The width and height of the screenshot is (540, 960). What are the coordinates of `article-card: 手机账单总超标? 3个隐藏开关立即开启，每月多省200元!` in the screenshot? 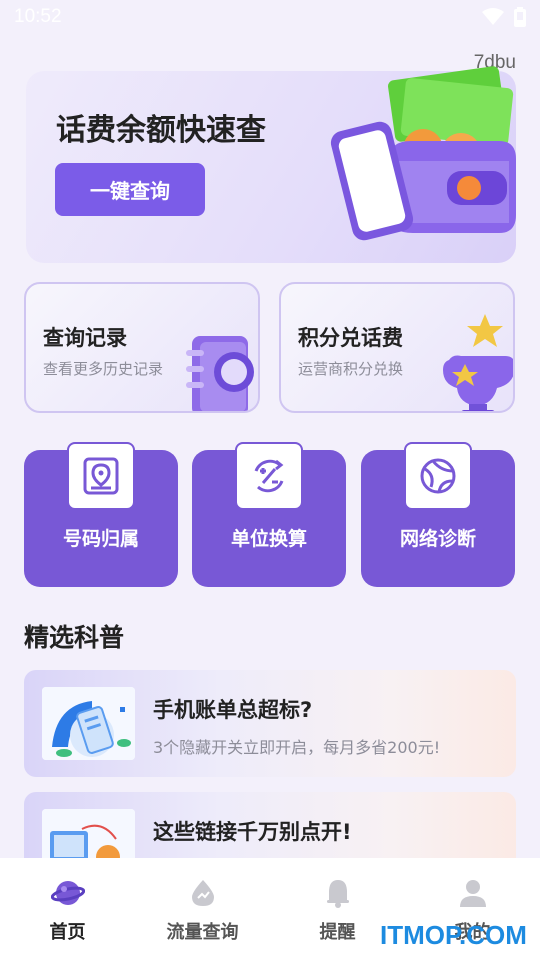 It's located at (270, 723).